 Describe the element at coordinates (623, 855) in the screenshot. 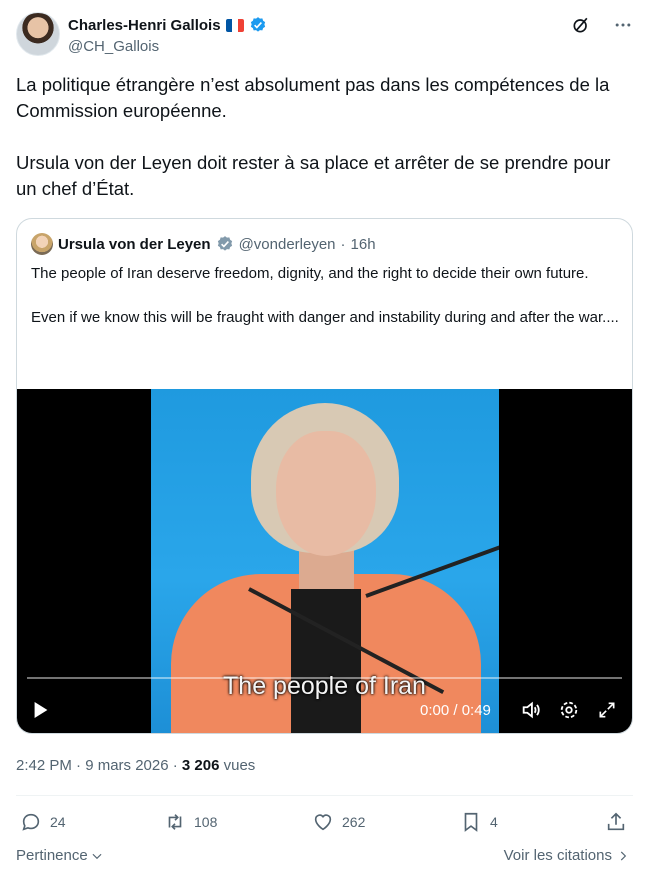

I see `chevron-right-icon` at that location.